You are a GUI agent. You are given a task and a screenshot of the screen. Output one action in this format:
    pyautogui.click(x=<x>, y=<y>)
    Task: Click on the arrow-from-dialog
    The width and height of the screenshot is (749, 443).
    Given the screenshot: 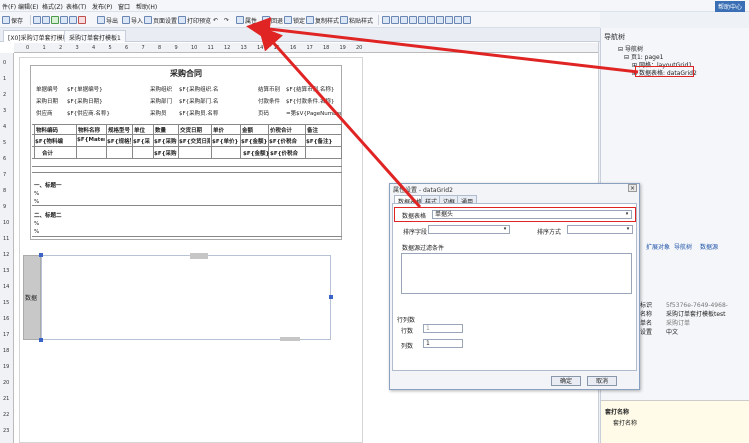 What is the action you would take?
    pyautogui.click(x=340, y=116)
    